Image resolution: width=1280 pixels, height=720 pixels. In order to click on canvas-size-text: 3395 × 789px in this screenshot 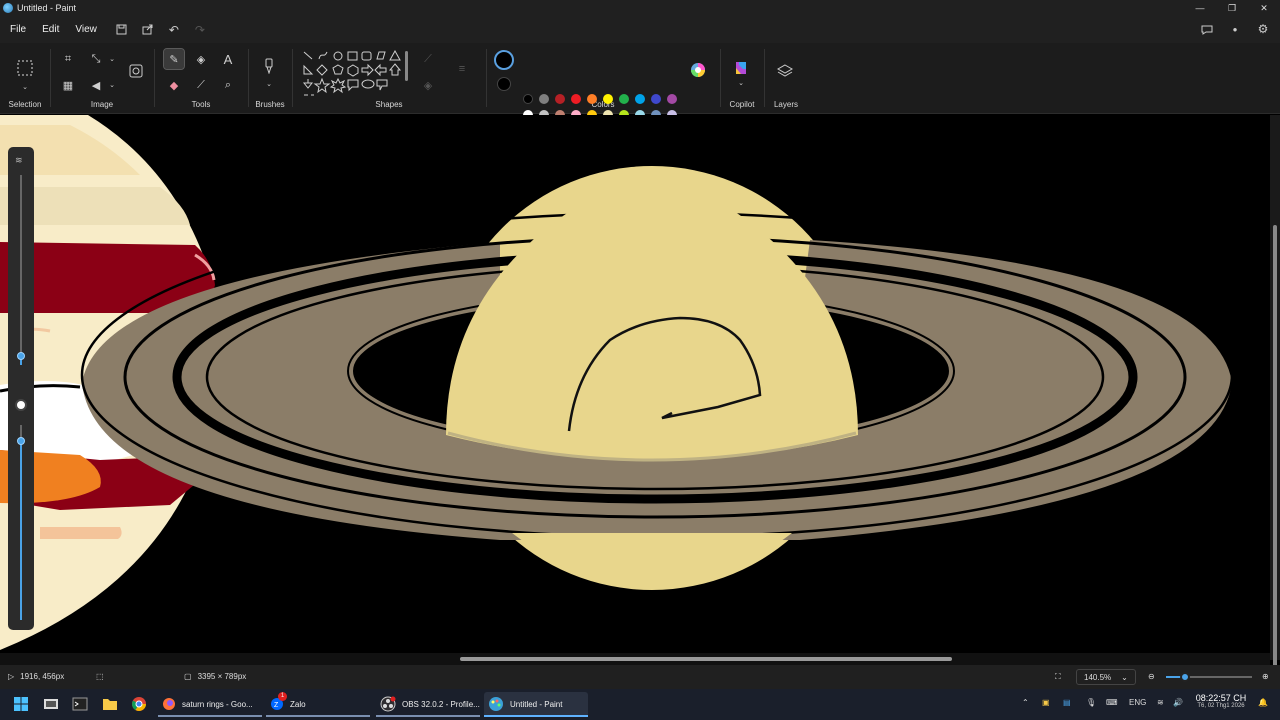, I will do `click(222, 676)`.